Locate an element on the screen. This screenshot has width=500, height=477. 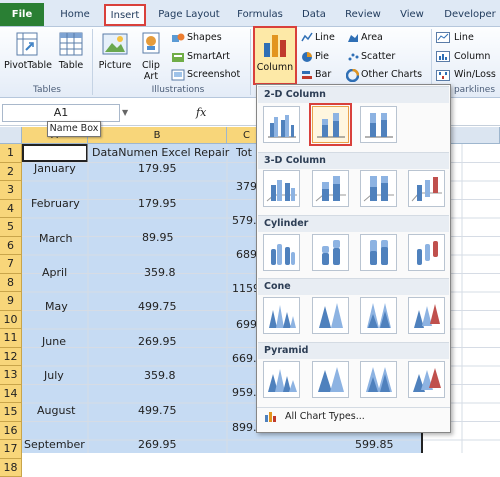
stacked-pyramid-icon is located at coordinates (330, 379).